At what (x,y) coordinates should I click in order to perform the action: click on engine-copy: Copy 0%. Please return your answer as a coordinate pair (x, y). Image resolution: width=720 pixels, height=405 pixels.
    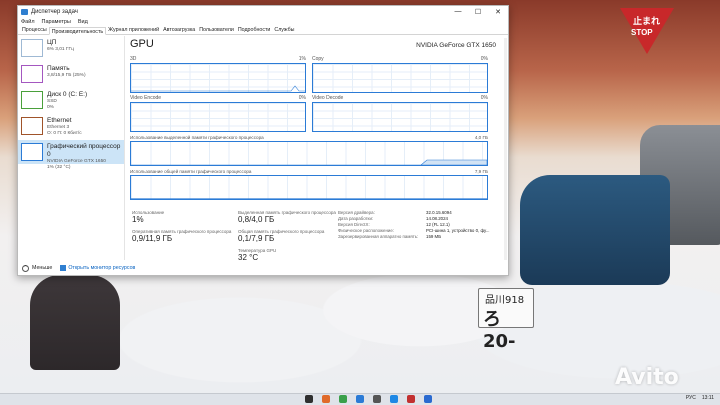
    Looking at the image, I should click on (400, 74).